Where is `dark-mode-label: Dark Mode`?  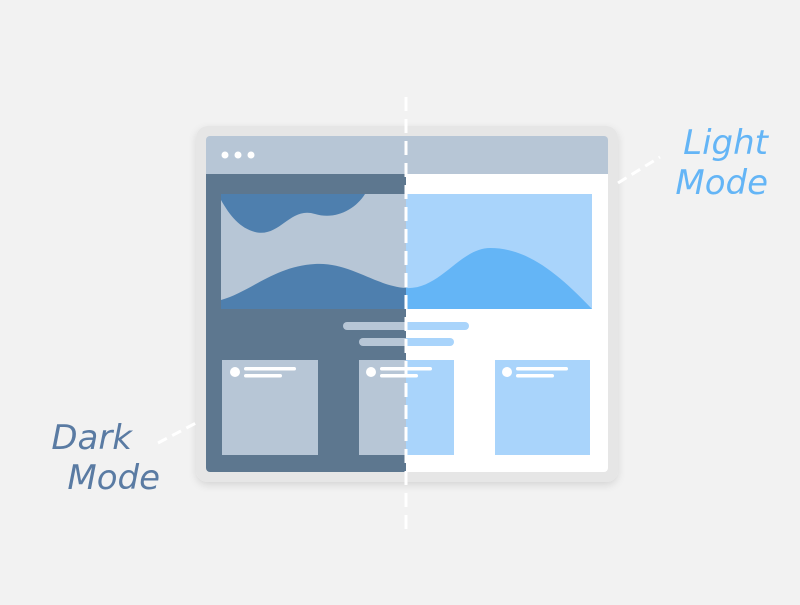 dark-mode-label: Dark Mode is located at coordinates (104, 458).